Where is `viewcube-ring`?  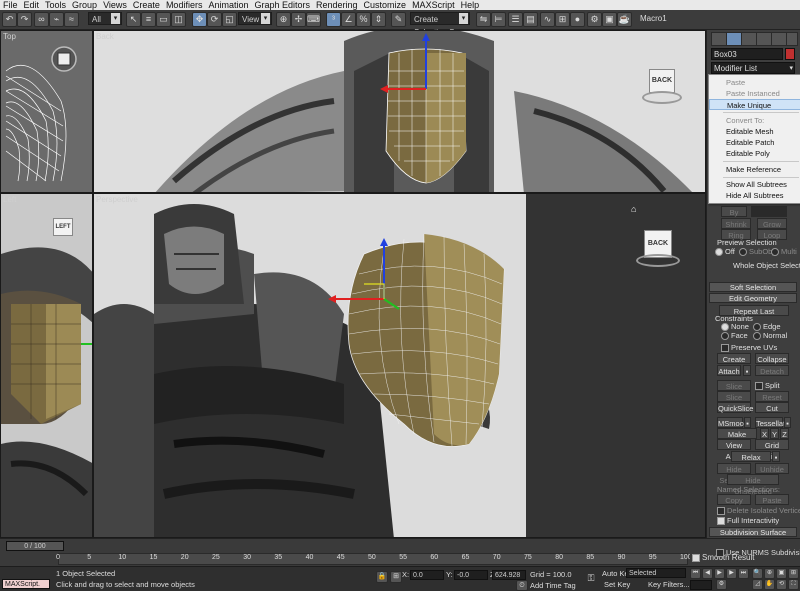
viewcube-ring is located at coordinates (658, 260).